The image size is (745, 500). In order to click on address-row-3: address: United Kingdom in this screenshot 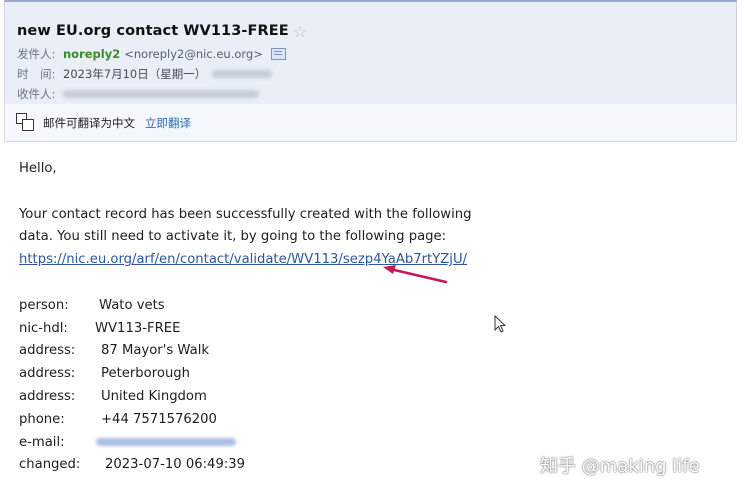, I will do `click(245, 397)`.